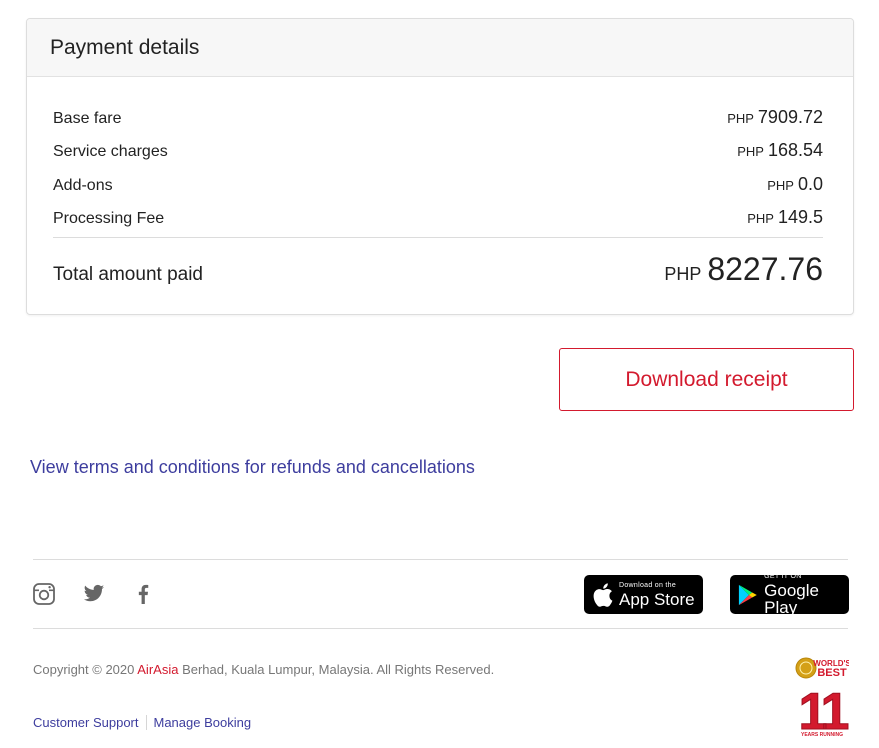  Describe the element at coordinates (810, 184) in the screenshot. I see `amount-value: 0.0` at that location.